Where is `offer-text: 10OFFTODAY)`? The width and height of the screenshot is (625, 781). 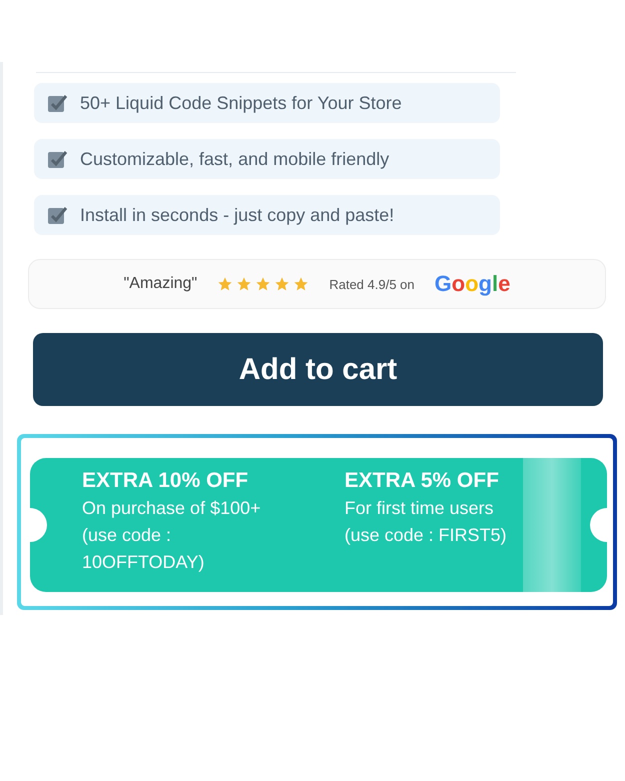 offer-text: 10OFFTODAY) is located at coordinates (143, 562).